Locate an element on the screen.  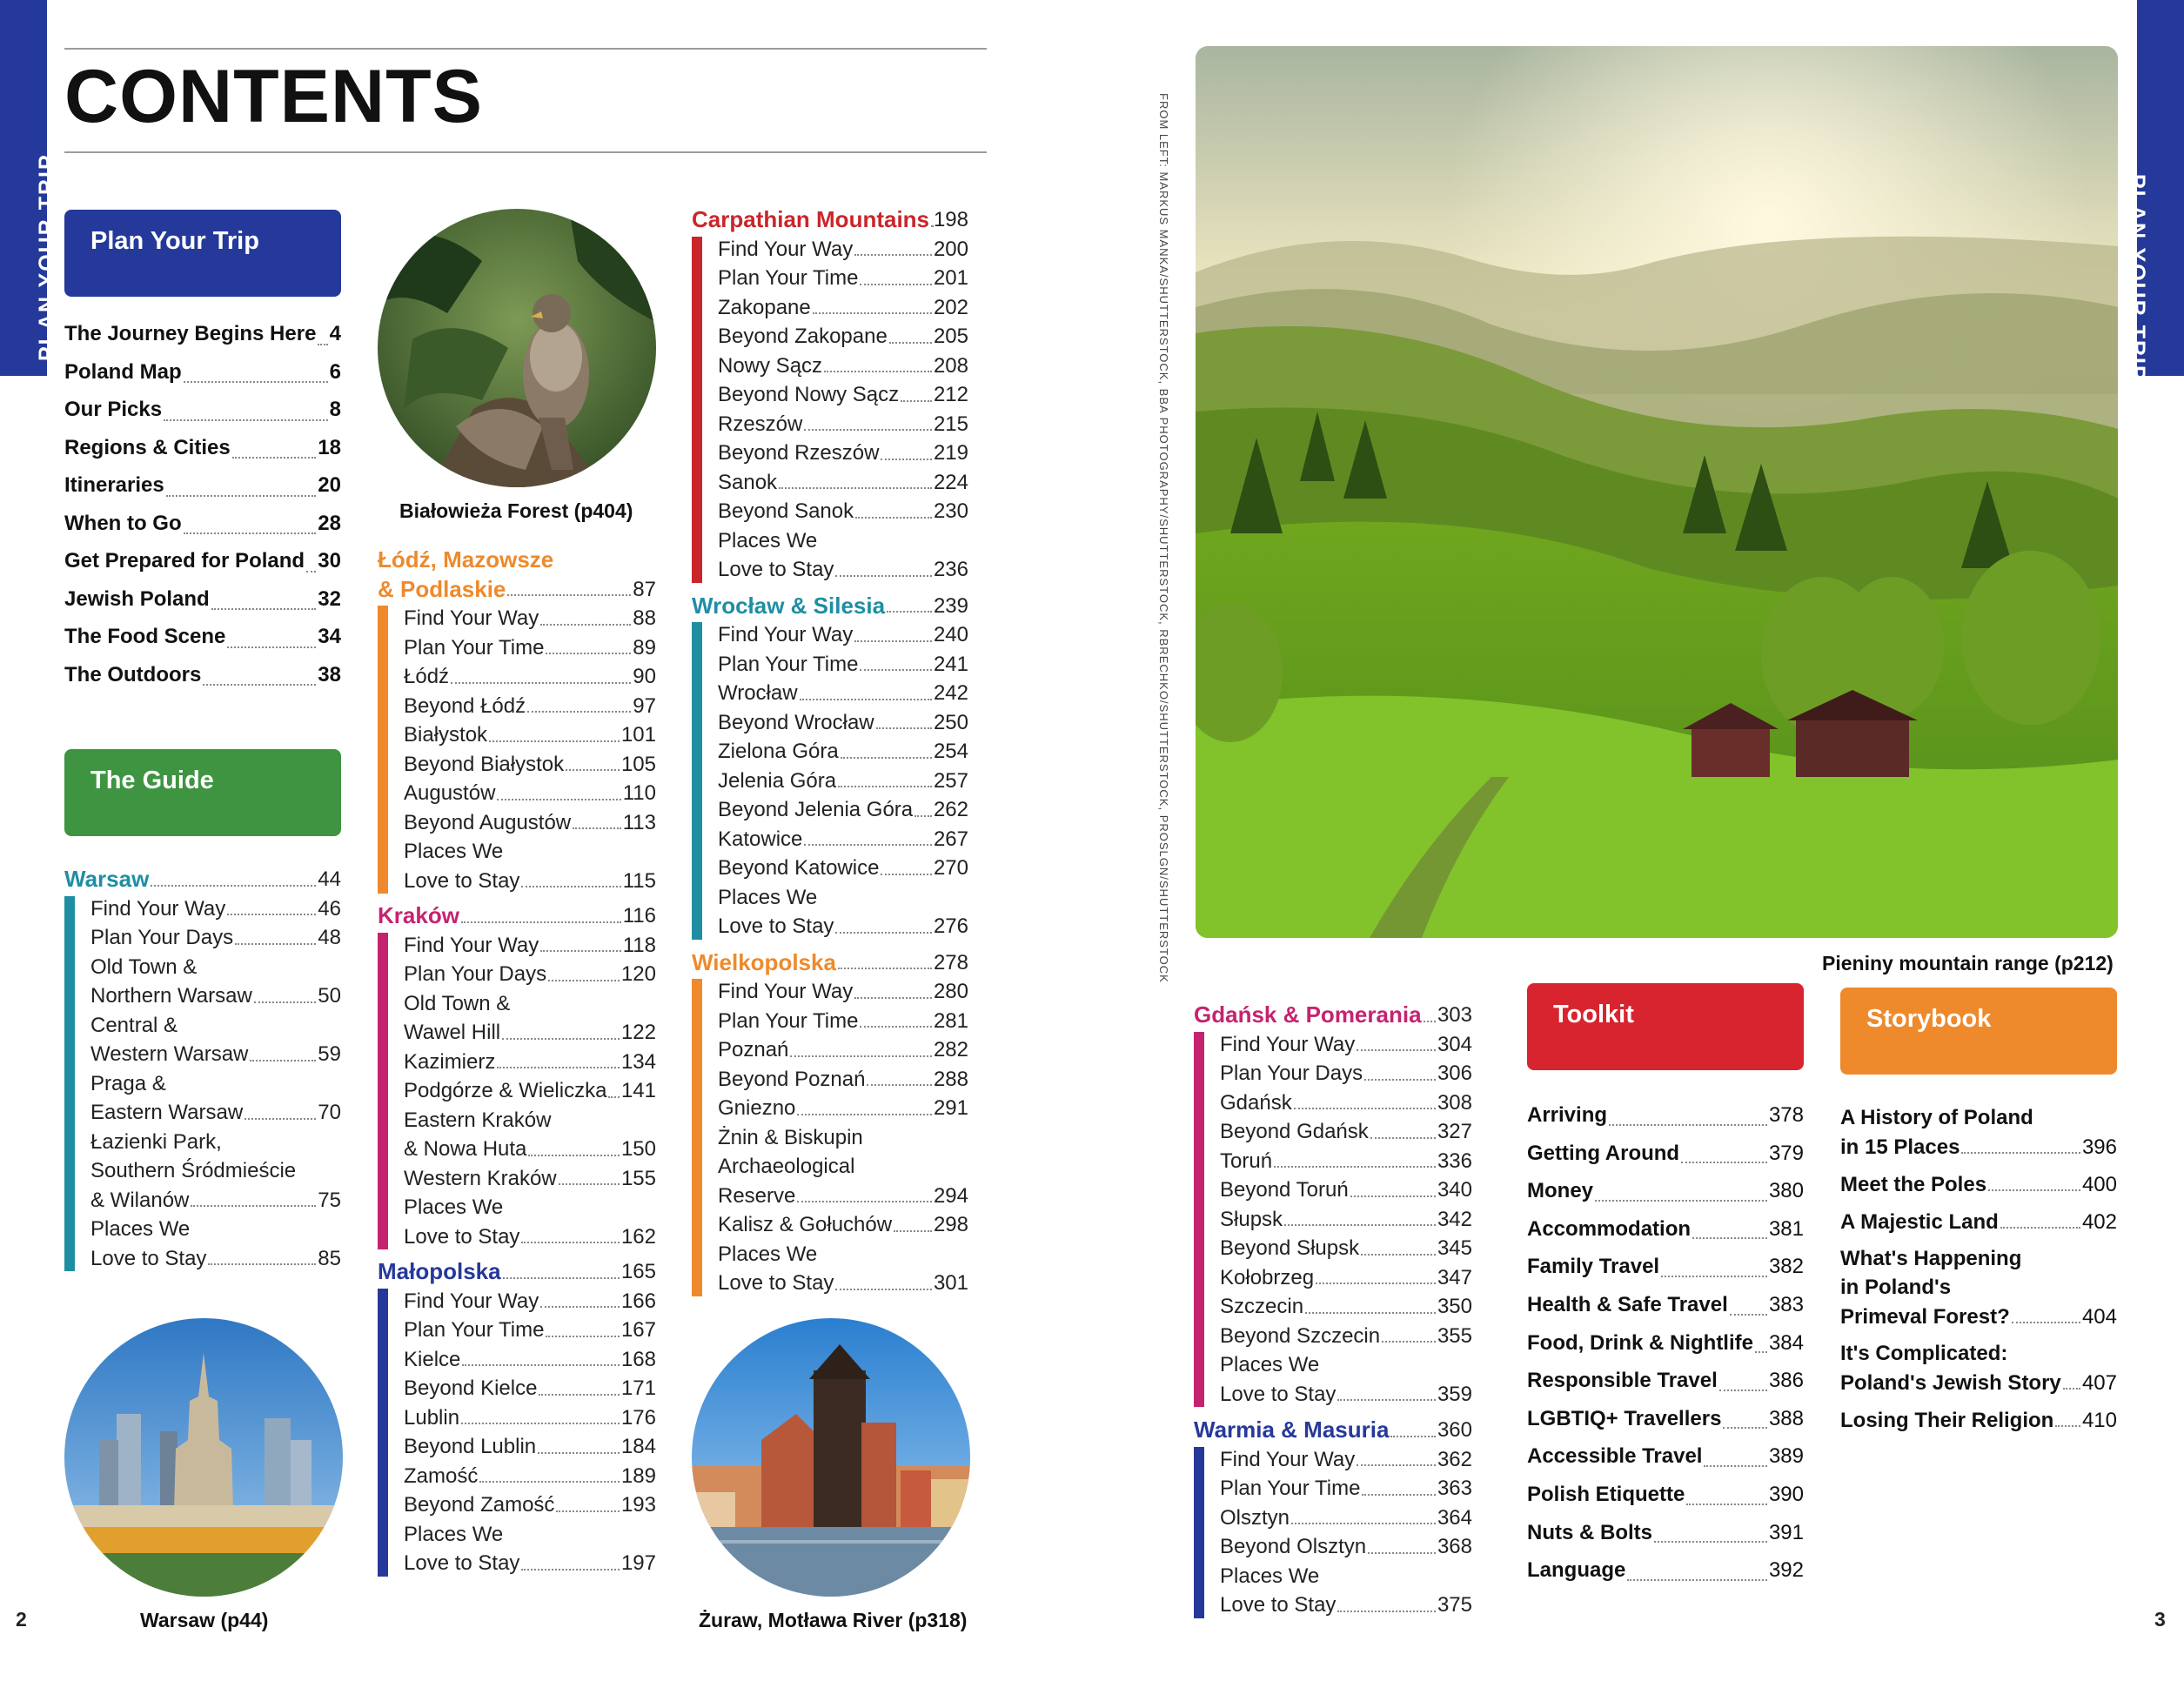
malopolska-entry-3: Beyond Kielce 171 is located at coordinates (530, 1388).